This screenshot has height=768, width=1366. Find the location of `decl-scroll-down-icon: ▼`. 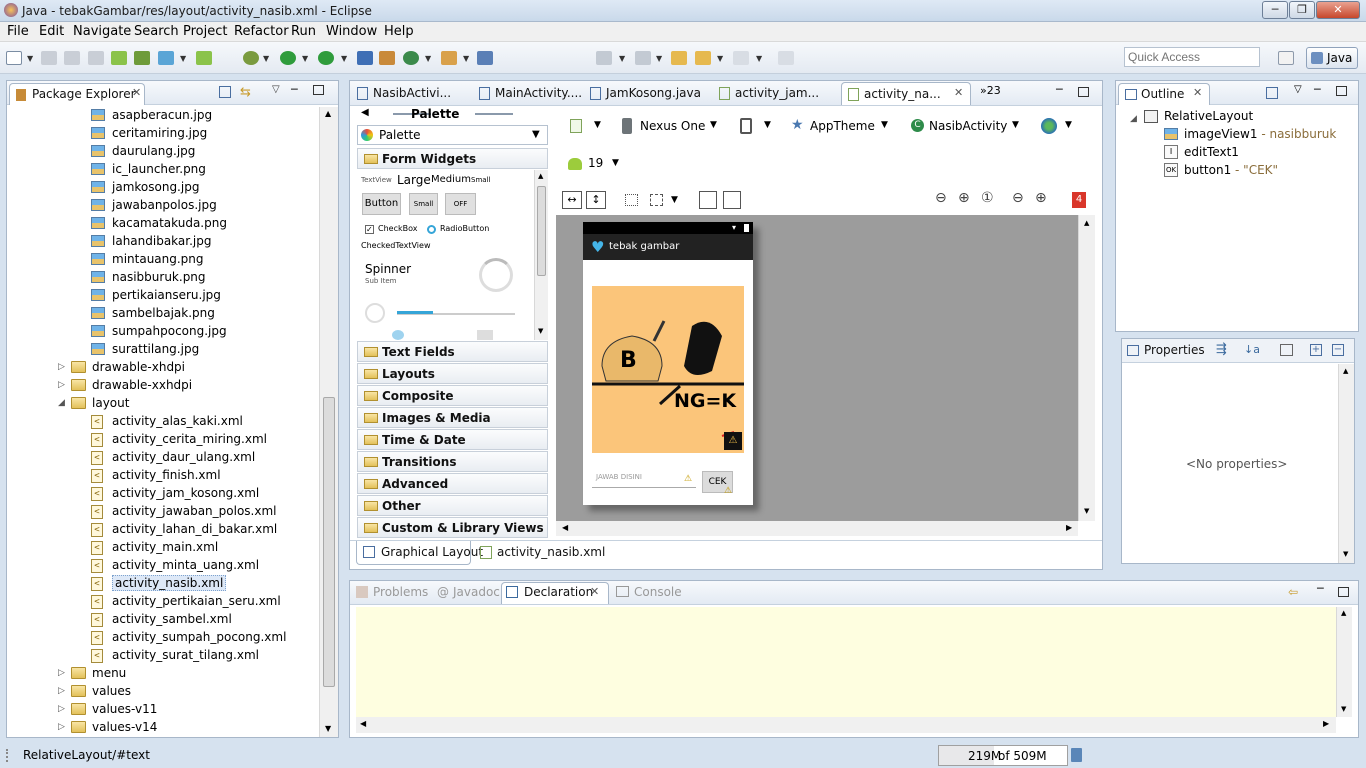

decl-scroll-down-icon: ▼ is located at coordinates (1343, 709).